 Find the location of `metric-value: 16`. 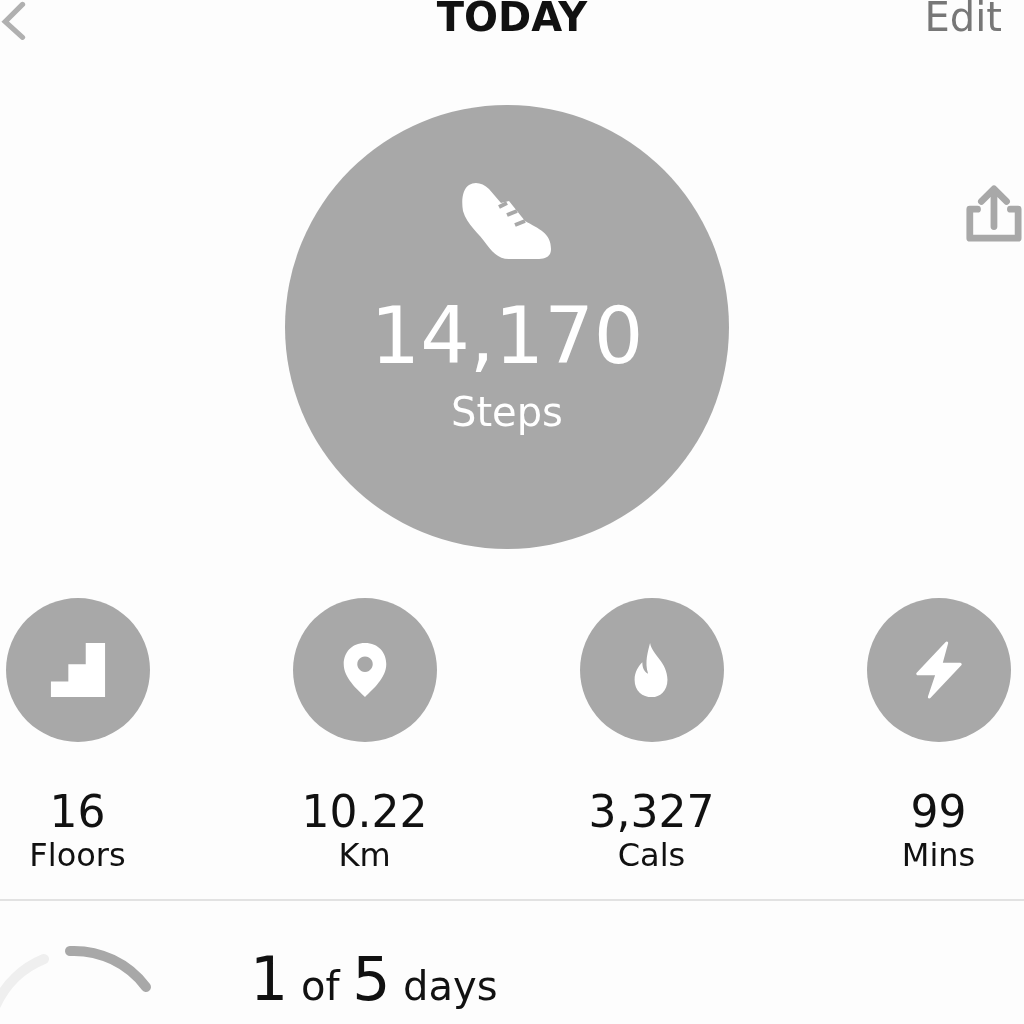

metric-value: 16 is located at coordinates (77, 812).